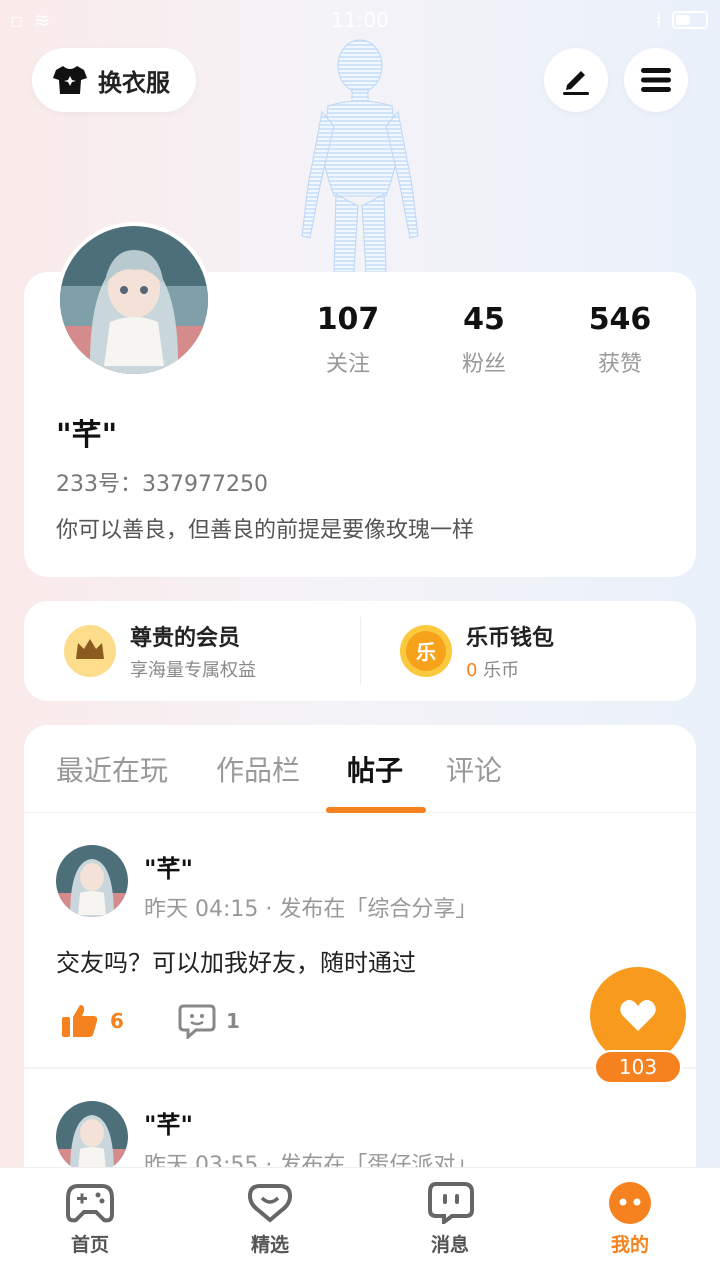  I want to click on stat-label: 关注, so click(347, 364).